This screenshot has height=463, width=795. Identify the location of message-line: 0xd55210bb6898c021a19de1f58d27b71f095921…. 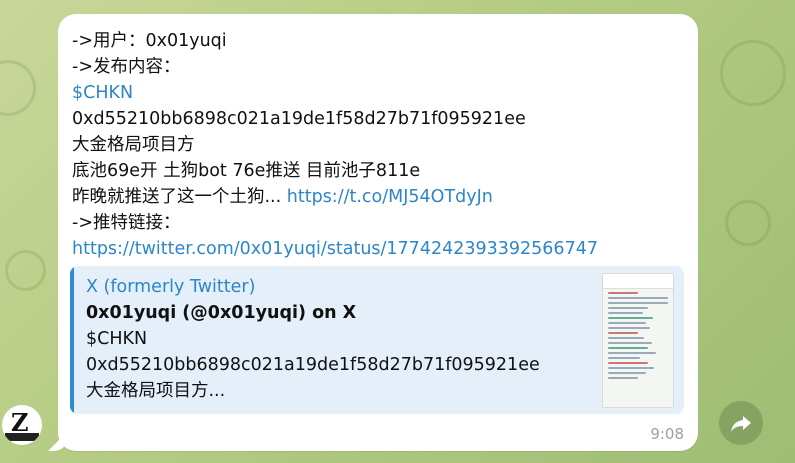
(299, 119).